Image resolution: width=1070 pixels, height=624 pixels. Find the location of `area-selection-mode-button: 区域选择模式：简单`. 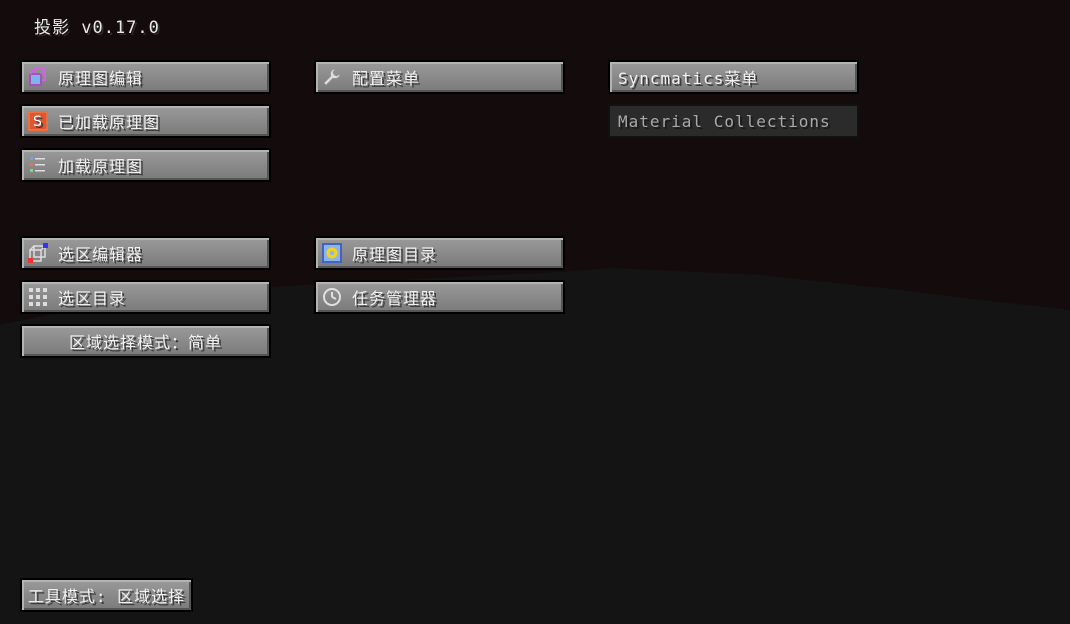

area-selection-mode-button: 区域选择模式：简单 is located at coordinates (145, 341).